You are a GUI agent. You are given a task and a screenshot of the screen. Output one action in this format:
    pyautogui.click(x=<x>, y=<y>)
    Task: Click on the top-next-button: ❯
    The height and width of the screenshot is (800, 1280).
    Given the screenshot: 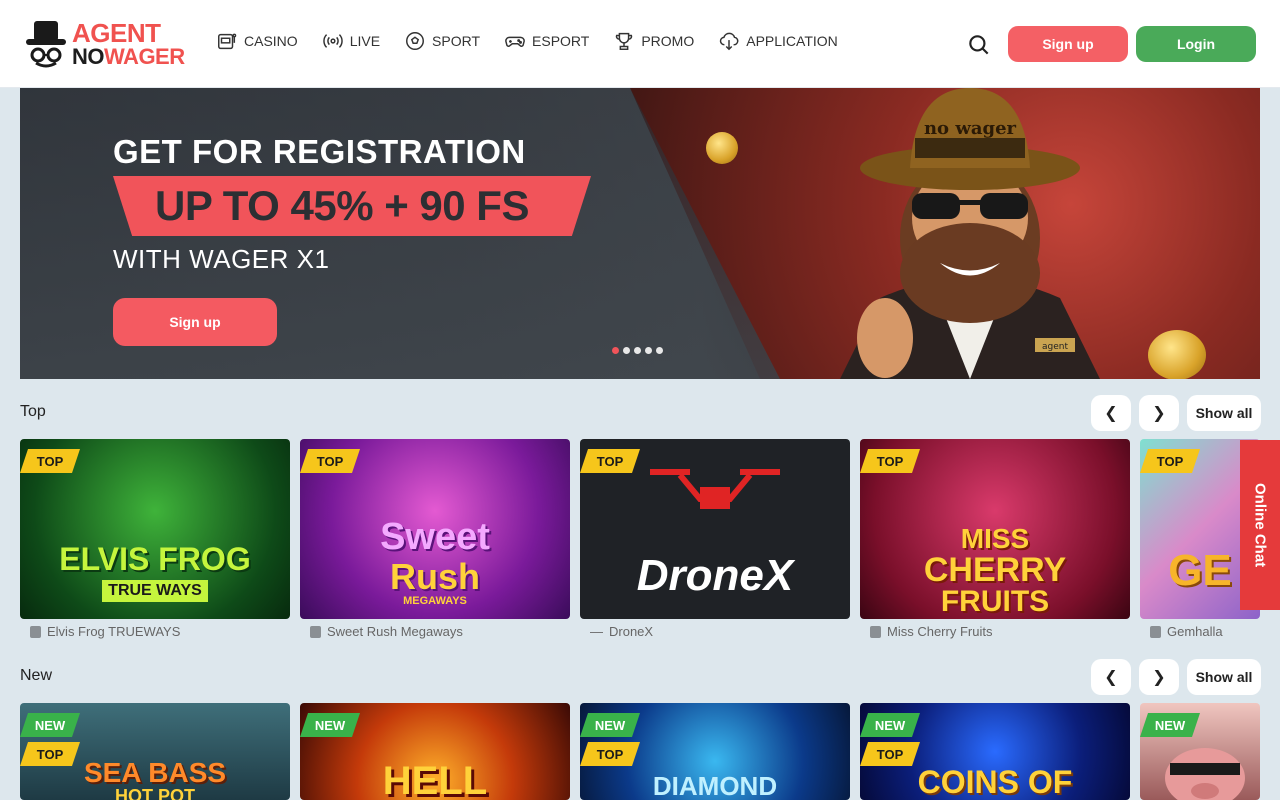 What is the action you would take?
    pyautogui.click(x=1159, y=413)
    